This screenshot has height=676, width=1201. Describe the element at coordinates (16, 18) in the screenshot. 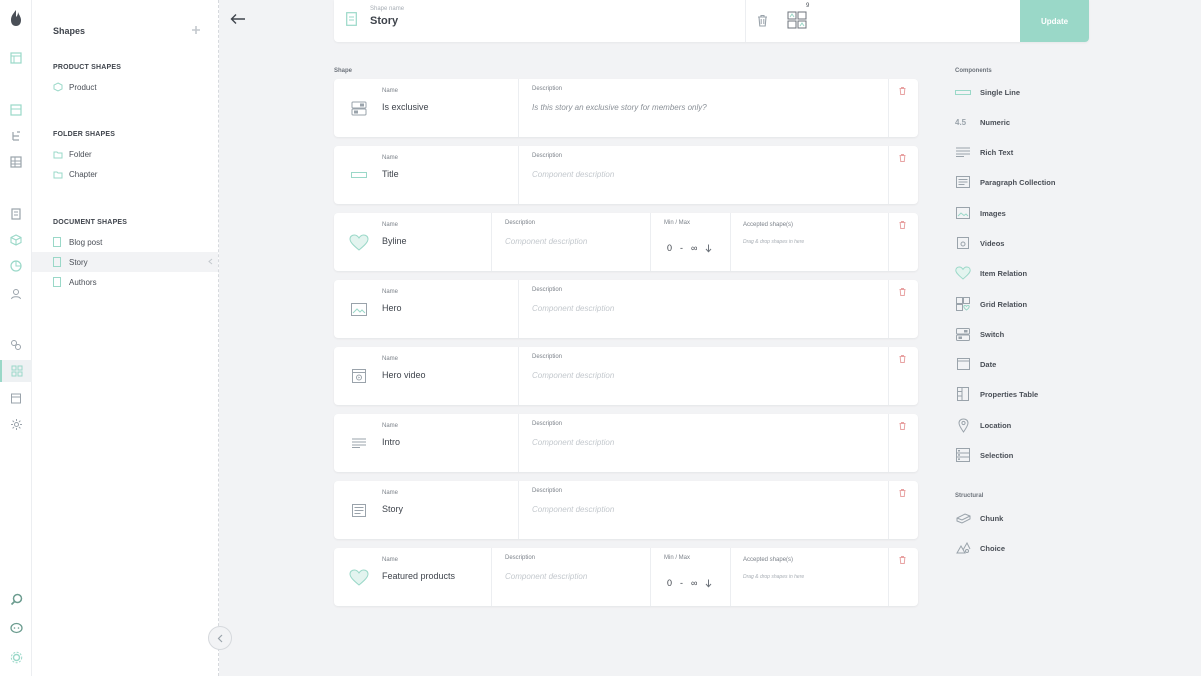

I see `crystallize-logo-icon` at that location.